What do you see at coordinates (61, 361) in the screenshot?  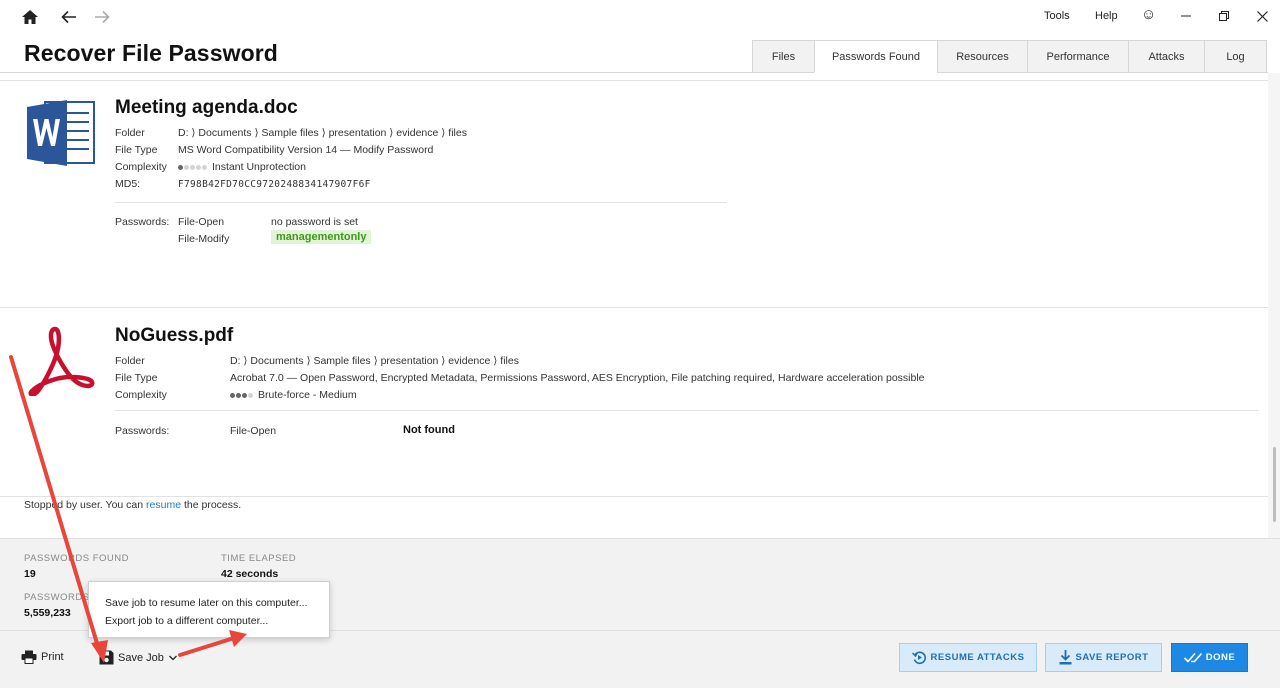 I see `acrobat-pdf-icon` at bounding box center [61, 361].